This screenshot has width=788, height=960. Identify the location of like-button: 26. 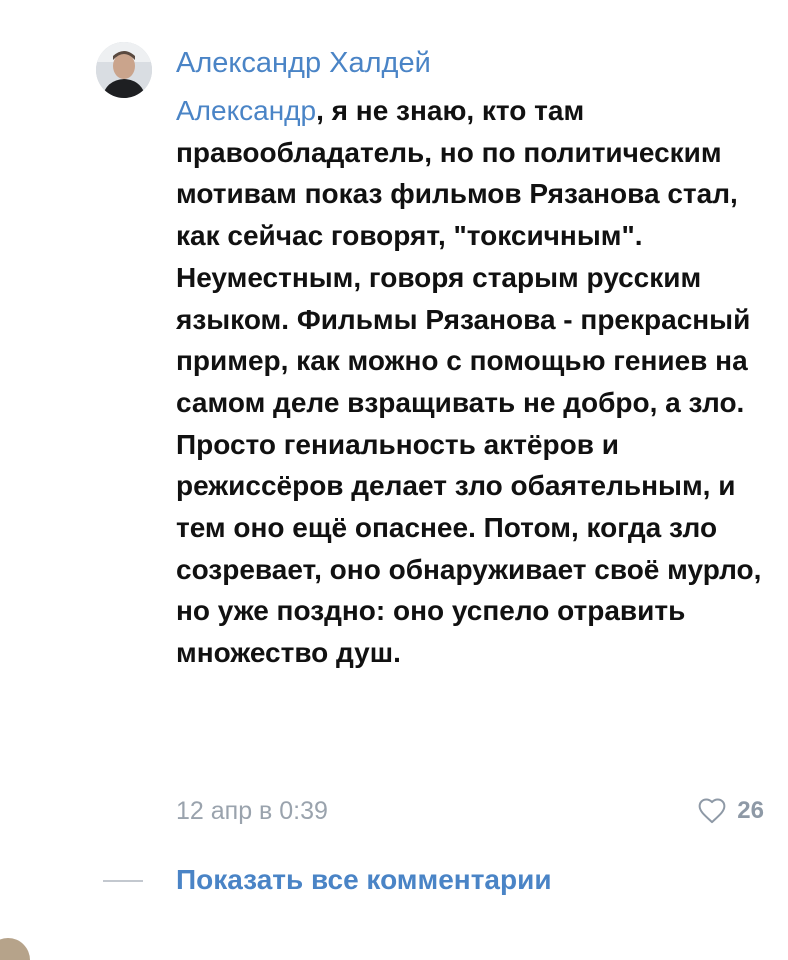
(730, 811).